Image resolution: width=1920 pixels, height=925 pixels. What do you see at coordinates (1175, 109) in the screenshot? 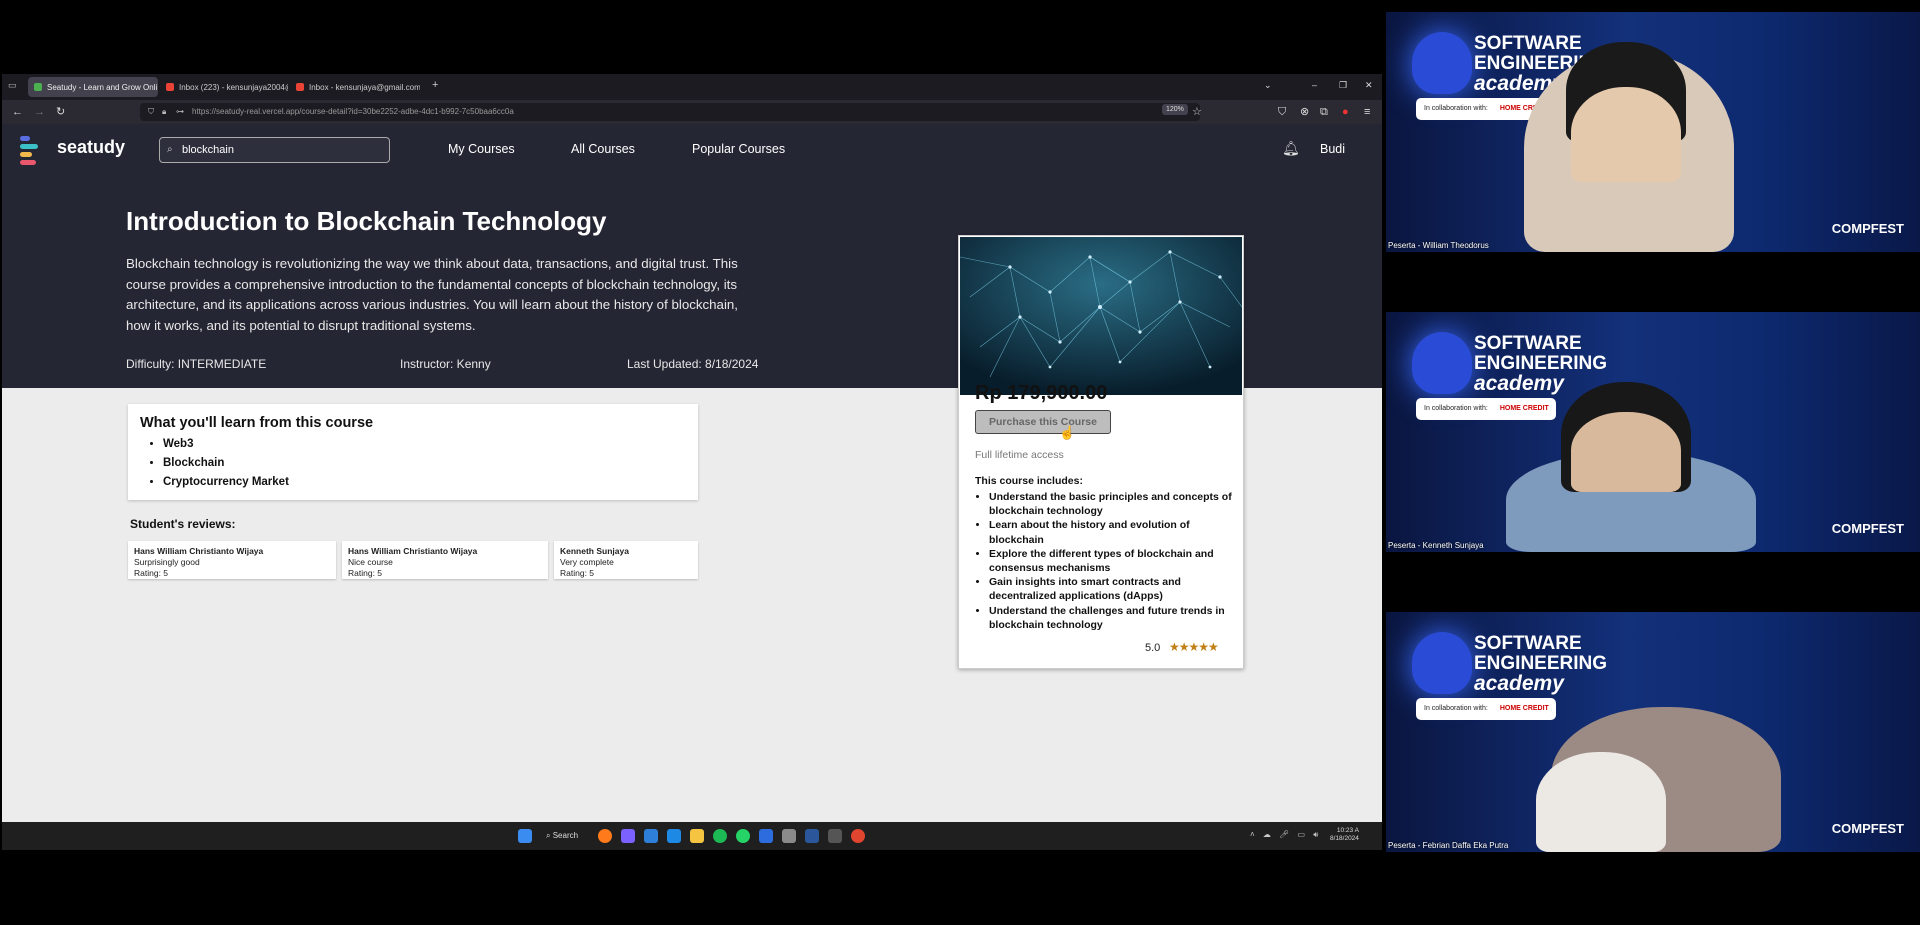
I see `zoom-indicator: 120%` at bounding box center [1175, 109].